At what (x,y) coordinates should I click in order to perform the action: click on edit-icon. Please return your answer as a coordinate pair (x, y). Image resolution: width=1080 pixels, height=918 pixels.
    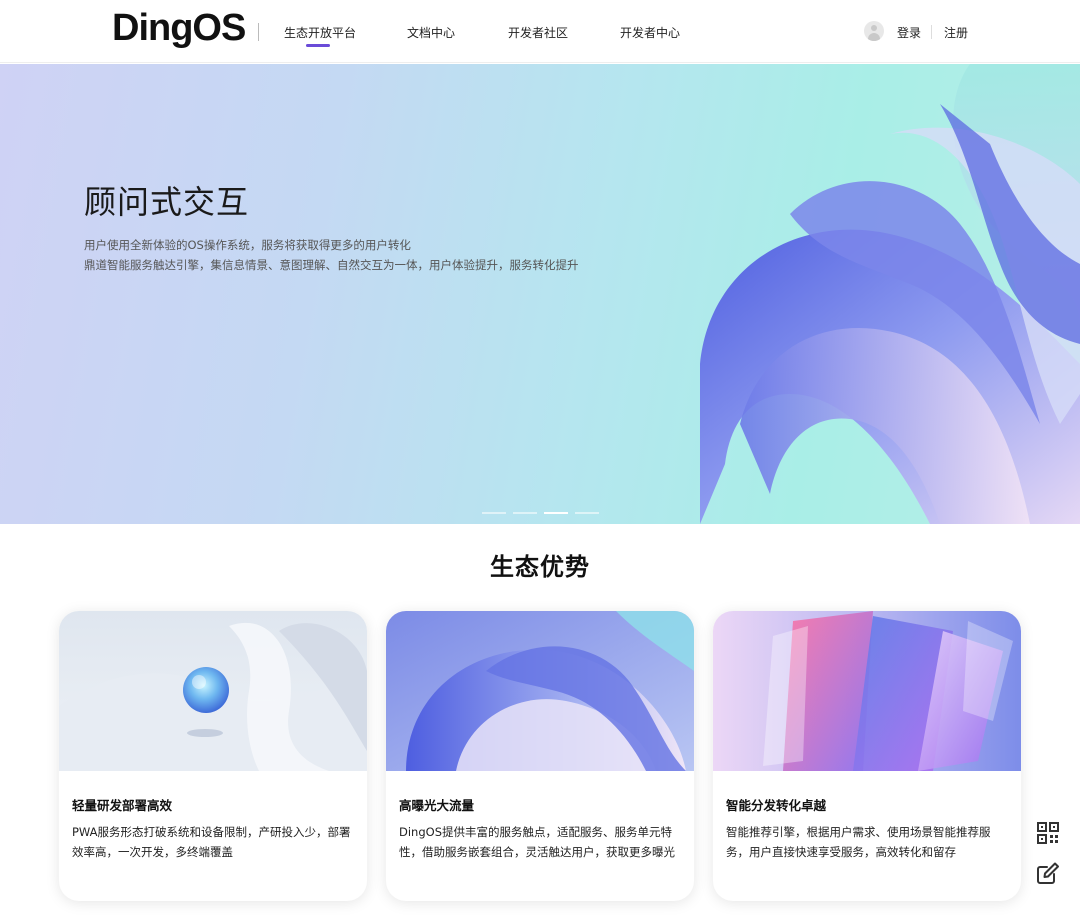
    Looking at the image, I should click on (1048, 873).